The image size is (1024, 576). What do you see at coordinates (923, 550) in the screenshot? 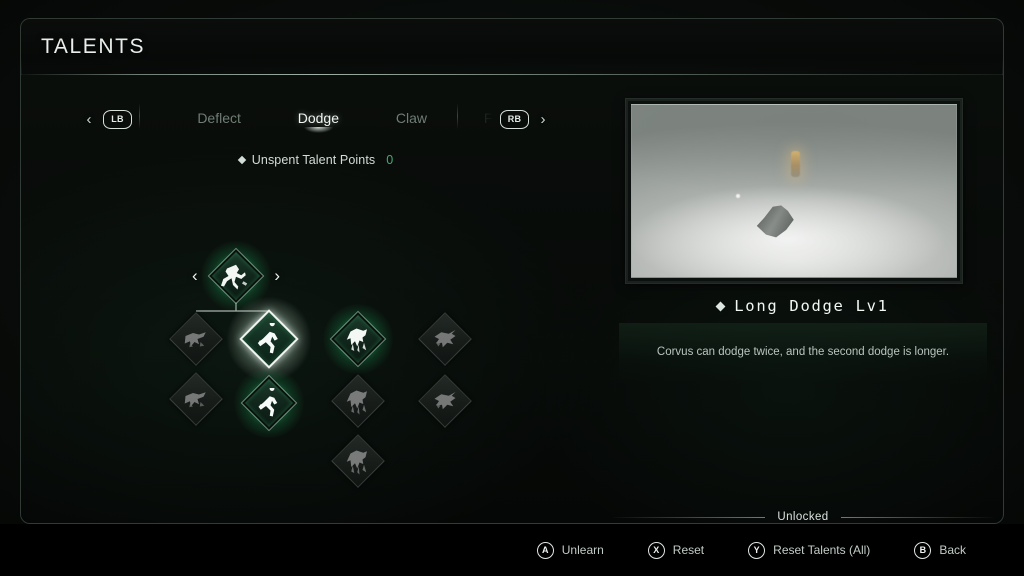
I see `button-b-icon: B` at bounding box center [923, 550].